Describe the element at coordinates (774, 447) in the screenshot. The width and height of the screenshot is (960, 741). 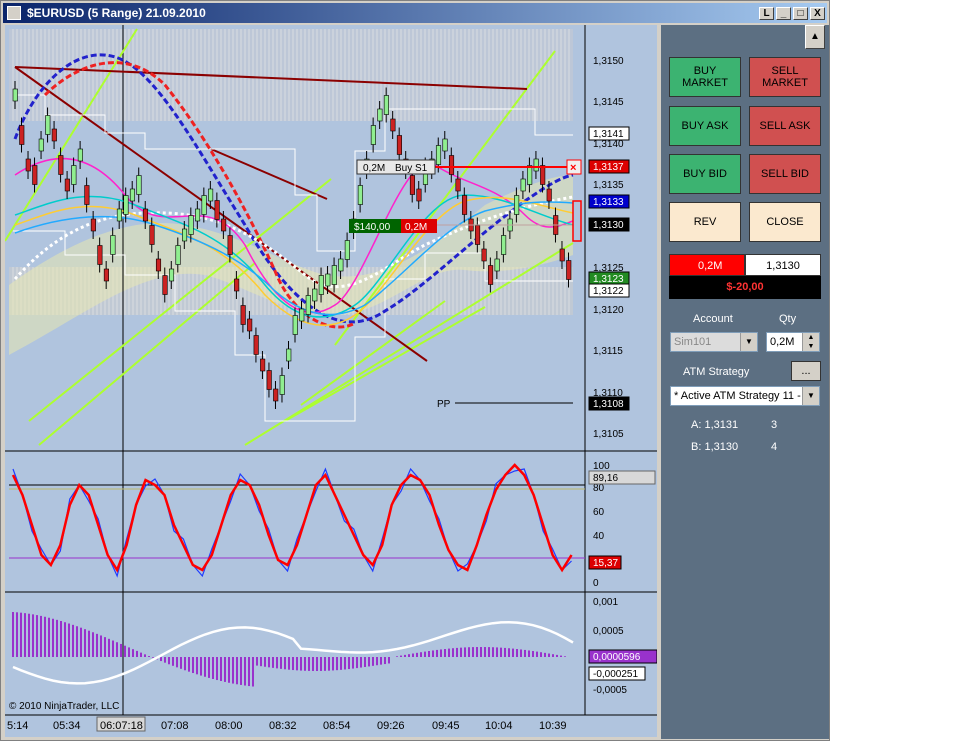
I see `bid-size: 4` at that location.